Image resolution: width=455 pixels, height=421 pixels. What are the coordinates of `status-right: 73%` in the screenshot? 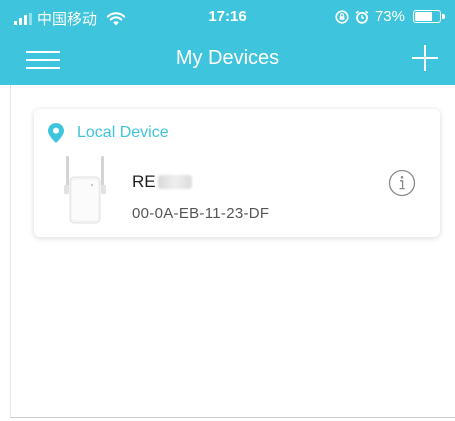 It's located at (390, 16).